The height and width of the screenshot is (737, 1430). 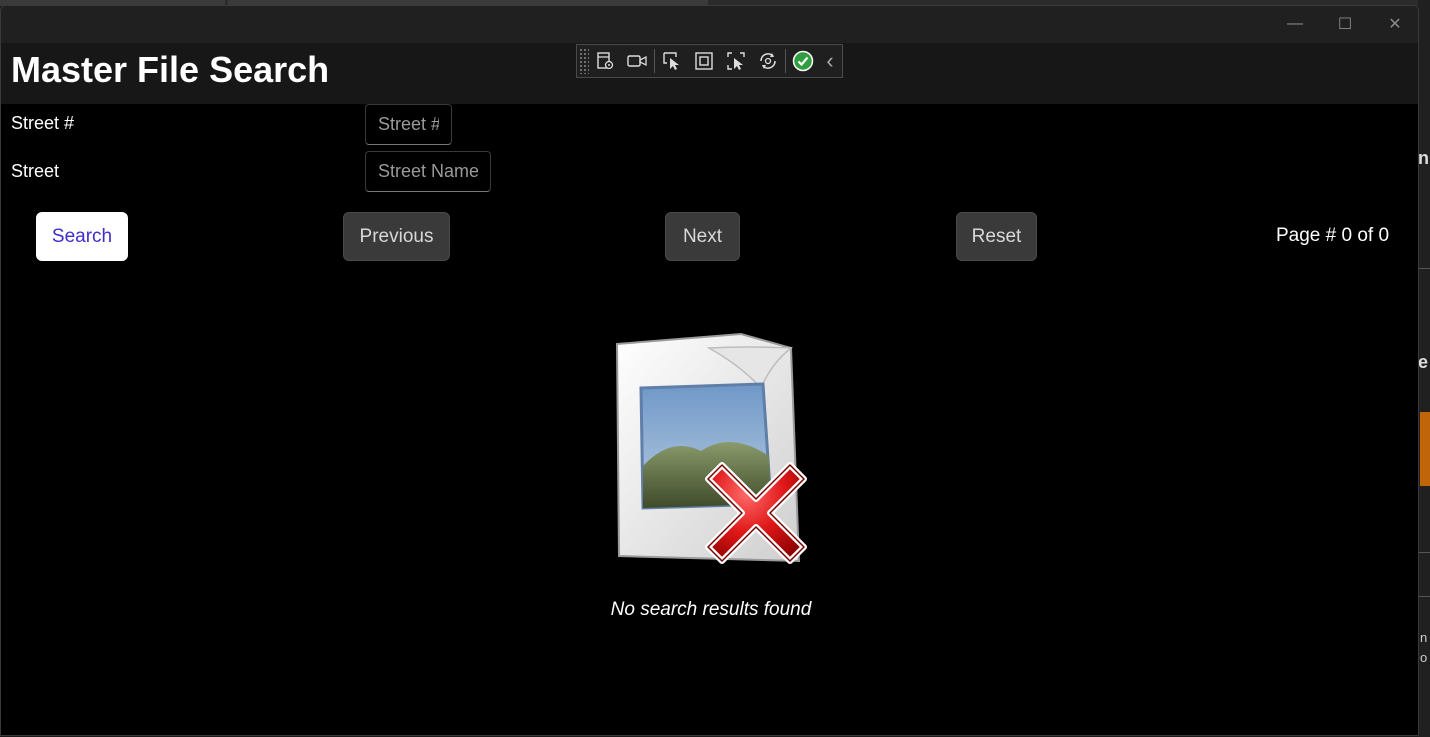 What do you see at coordinates (830, 61) in the screenshot?
I see `collapse-icon: ‹` at bounding box center [830, 61].